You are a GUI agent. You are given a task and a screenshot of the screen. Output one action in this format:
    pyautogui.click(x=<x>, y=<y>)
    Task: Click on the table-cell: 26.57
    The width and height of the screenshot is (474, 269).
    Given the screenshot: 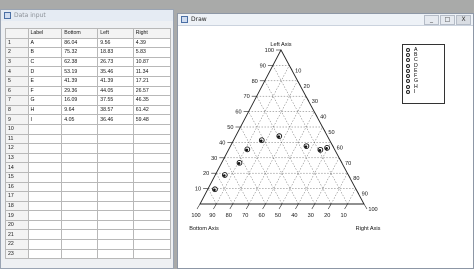 What is the action you would take?
    pyautogui.click(x=152, y=91)
    